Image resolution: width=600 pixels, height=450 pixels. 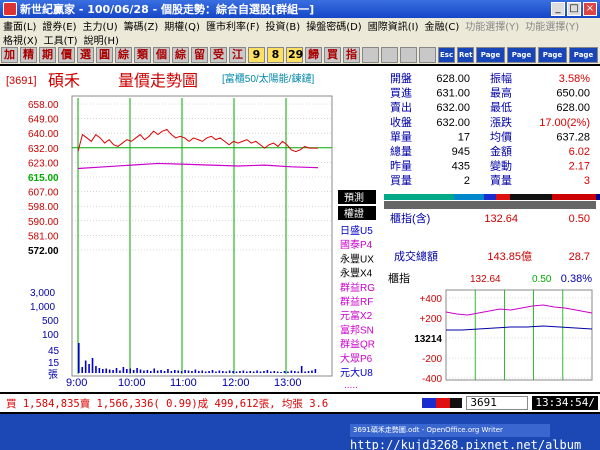 I want to click on price-tick-label: 607.00, so click(x=43, y=193).